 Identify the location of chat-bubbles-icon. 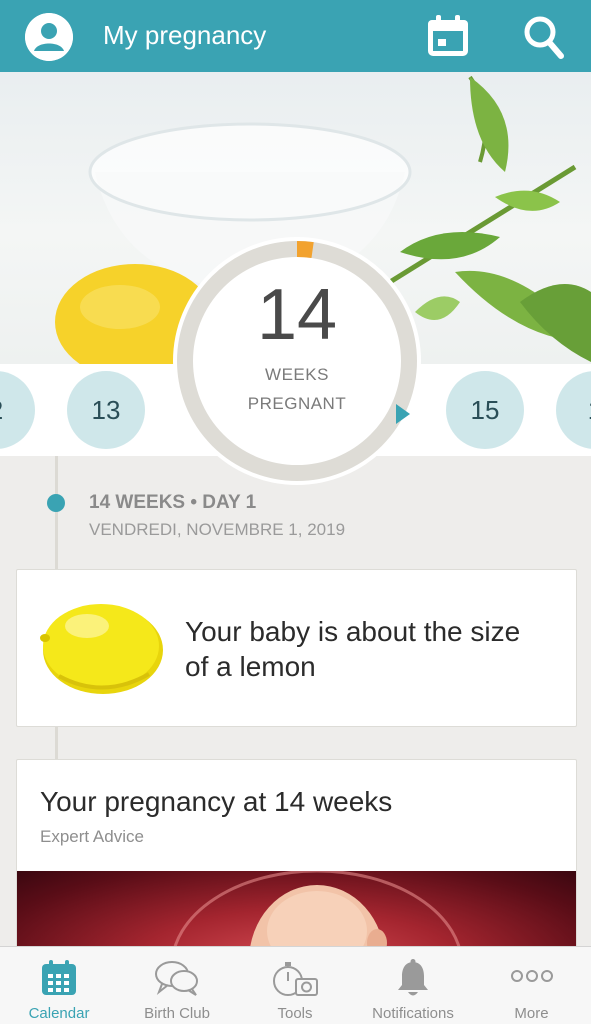
(177, 980).